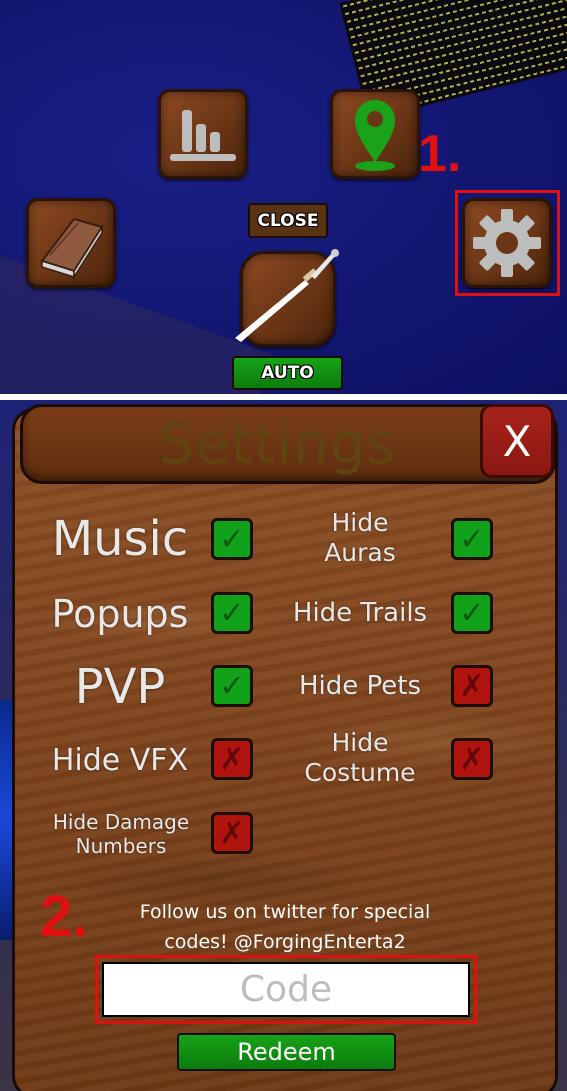  Describe the element at coordinates (285, 912) in the screenshot. I see `twitter-follow-line1: Follow us on twitter for special` at that location.